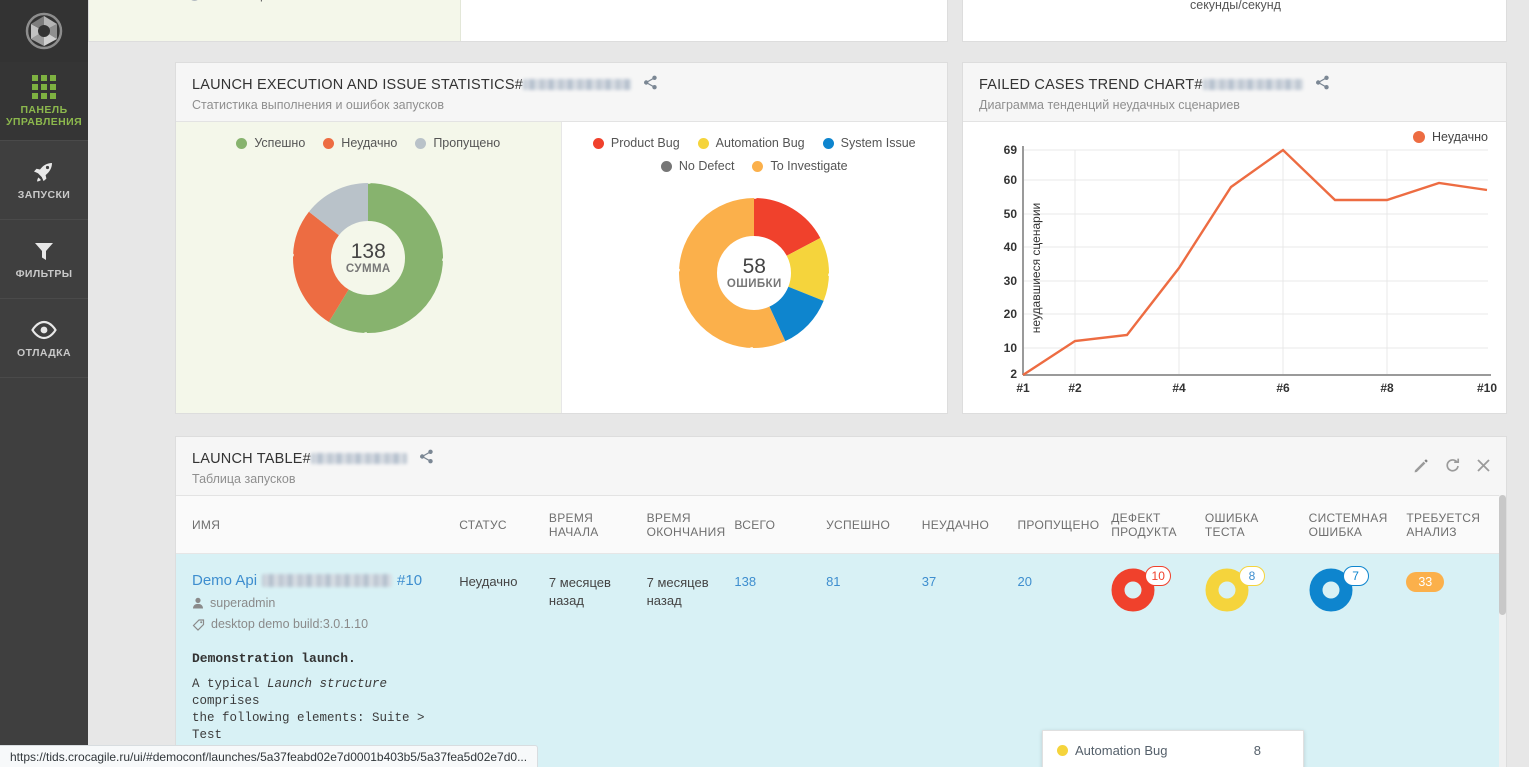 The height and width of the screenshot is (767, 1529). Describe the element at coordinates (706, 166) in the screenshot. I see `legend-no-defect-label: No Defect` at that location.